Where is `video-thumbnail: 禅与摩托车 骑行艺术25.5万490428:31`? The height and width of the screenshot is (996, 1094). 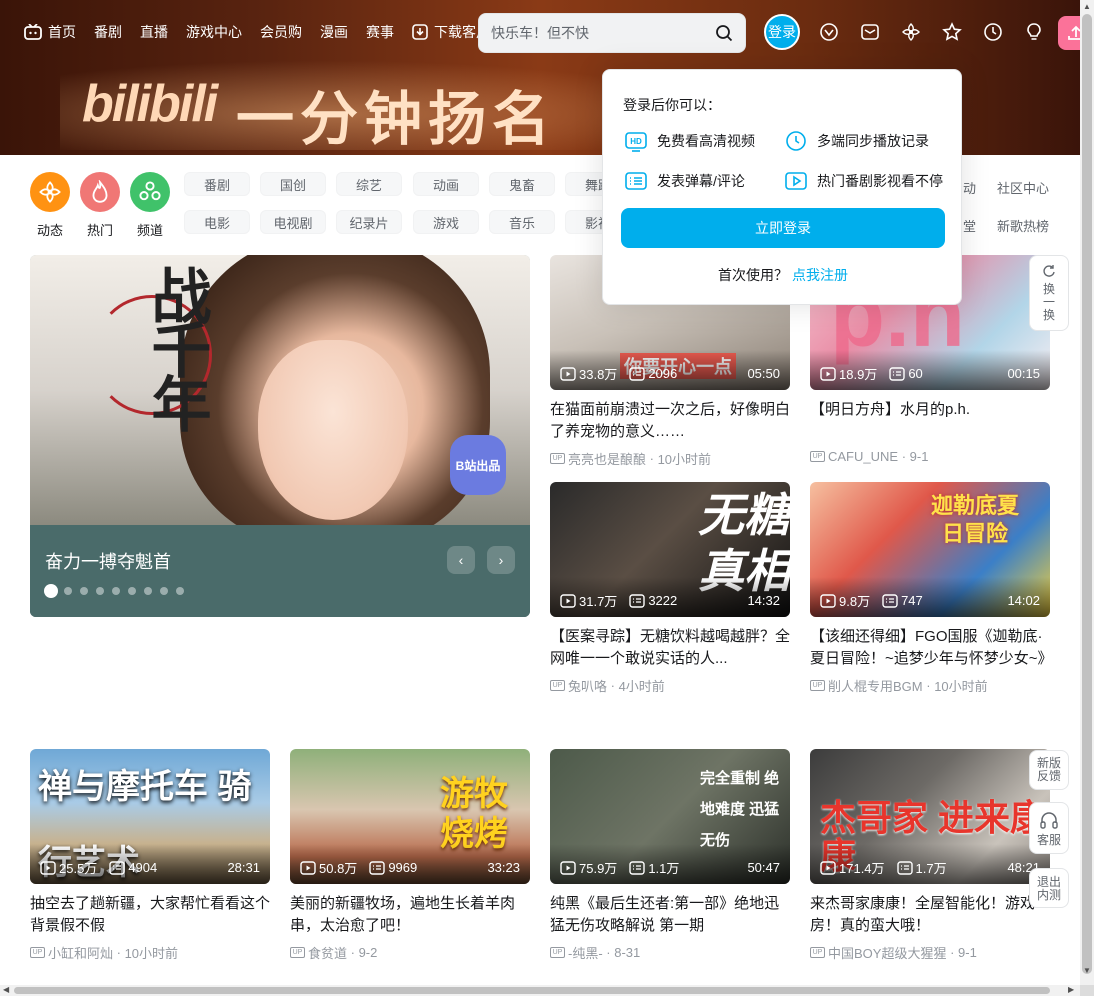 video-thumbnail: 禅与摩托车 骑行艺术25.5万490428:31 is located at coordinates (150, 816).